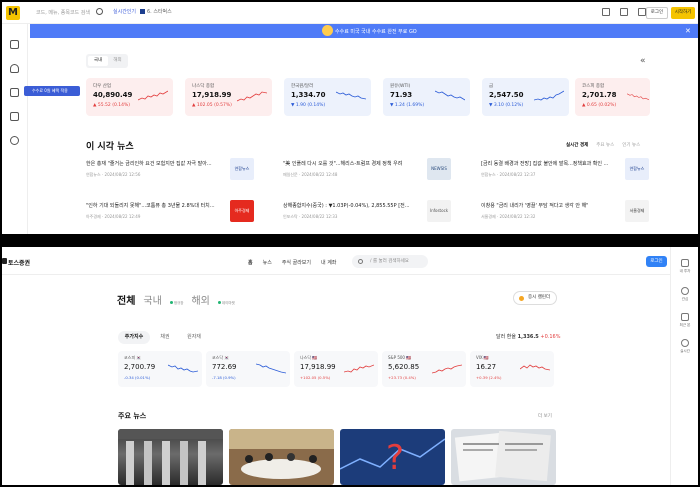  I want to click on newspapers-image, so click(502, 456).